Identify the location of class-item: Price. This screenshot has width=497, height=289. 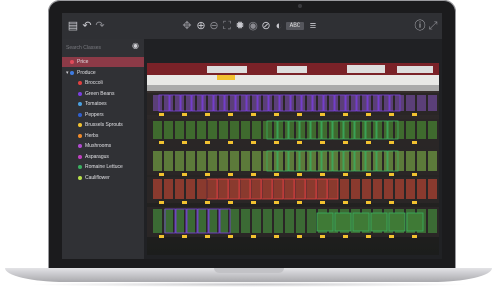
(103, 62).